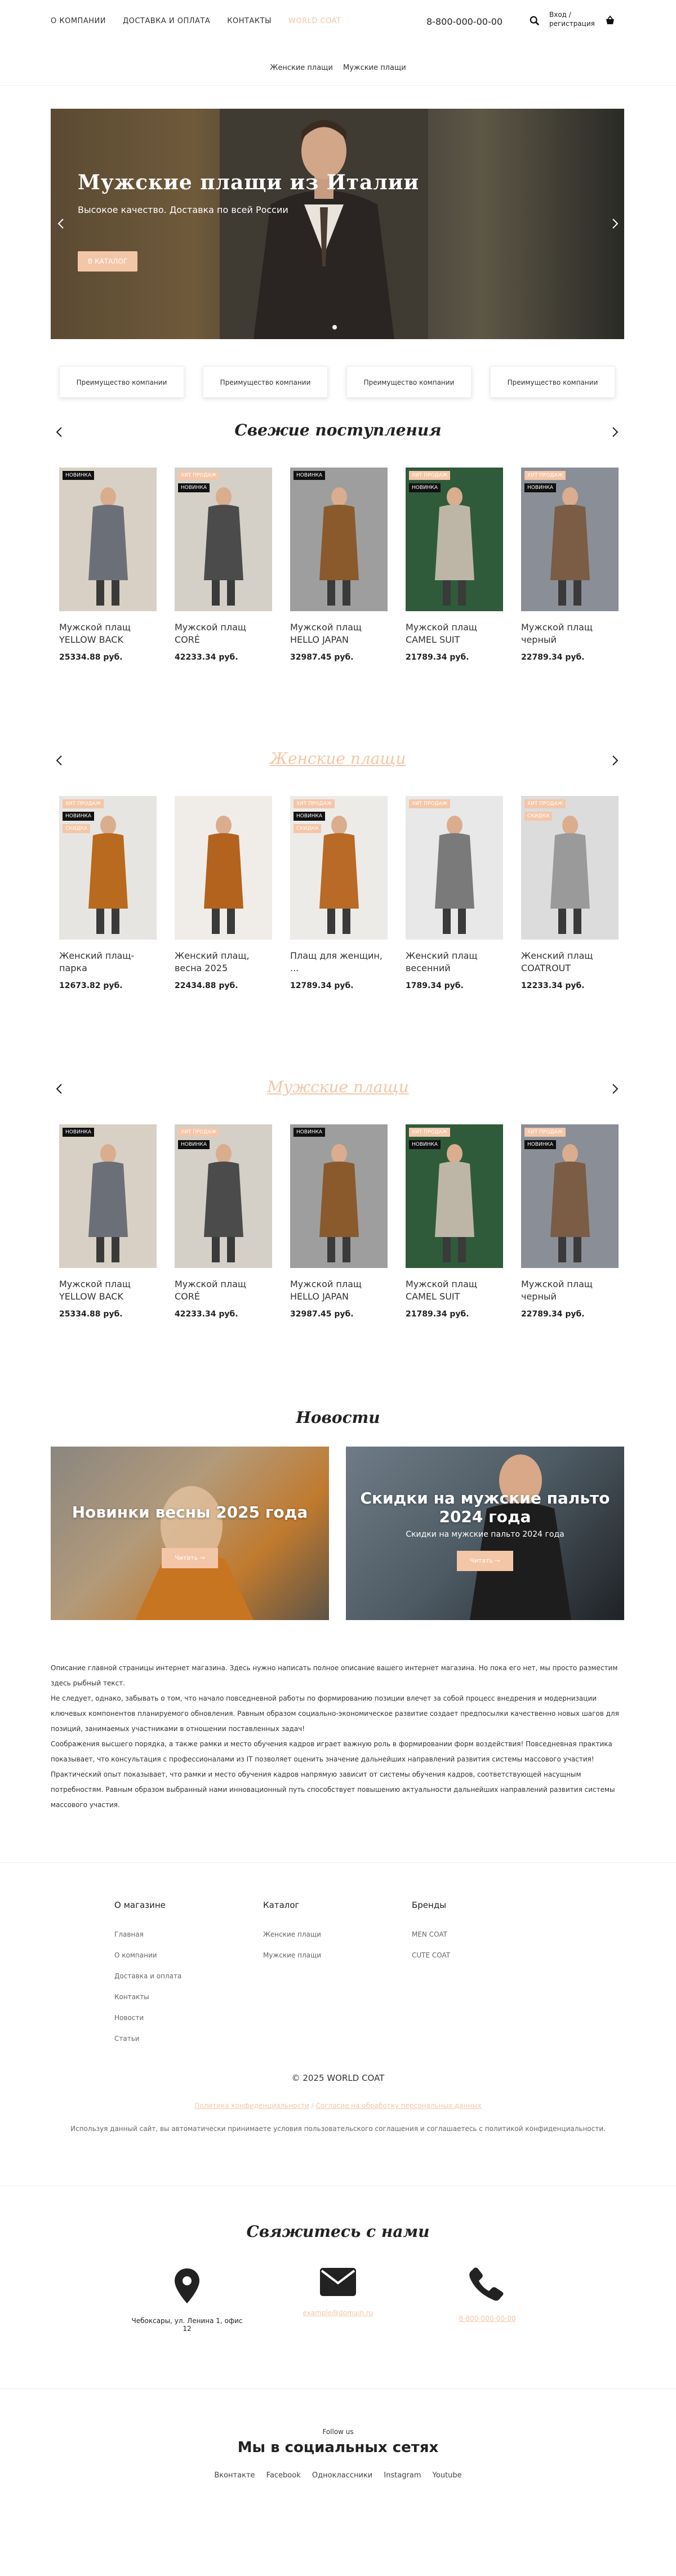  Describe the element at coordinates (487, 2319) in the screenshot. I see `phone-link: 8-800-000-00-00` at that location.